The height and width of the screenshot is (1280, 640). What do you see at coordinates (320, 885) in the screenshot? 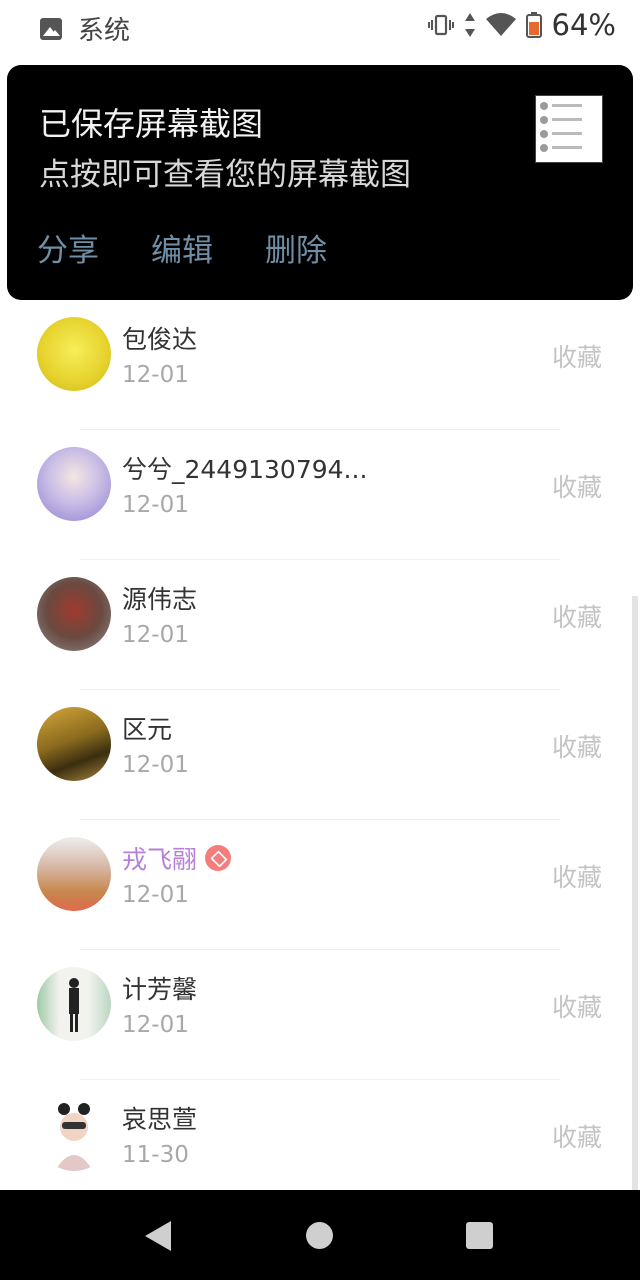
I see `list-item: 戎飞翮 12-01 收藏` at bounding box center [320, 885].